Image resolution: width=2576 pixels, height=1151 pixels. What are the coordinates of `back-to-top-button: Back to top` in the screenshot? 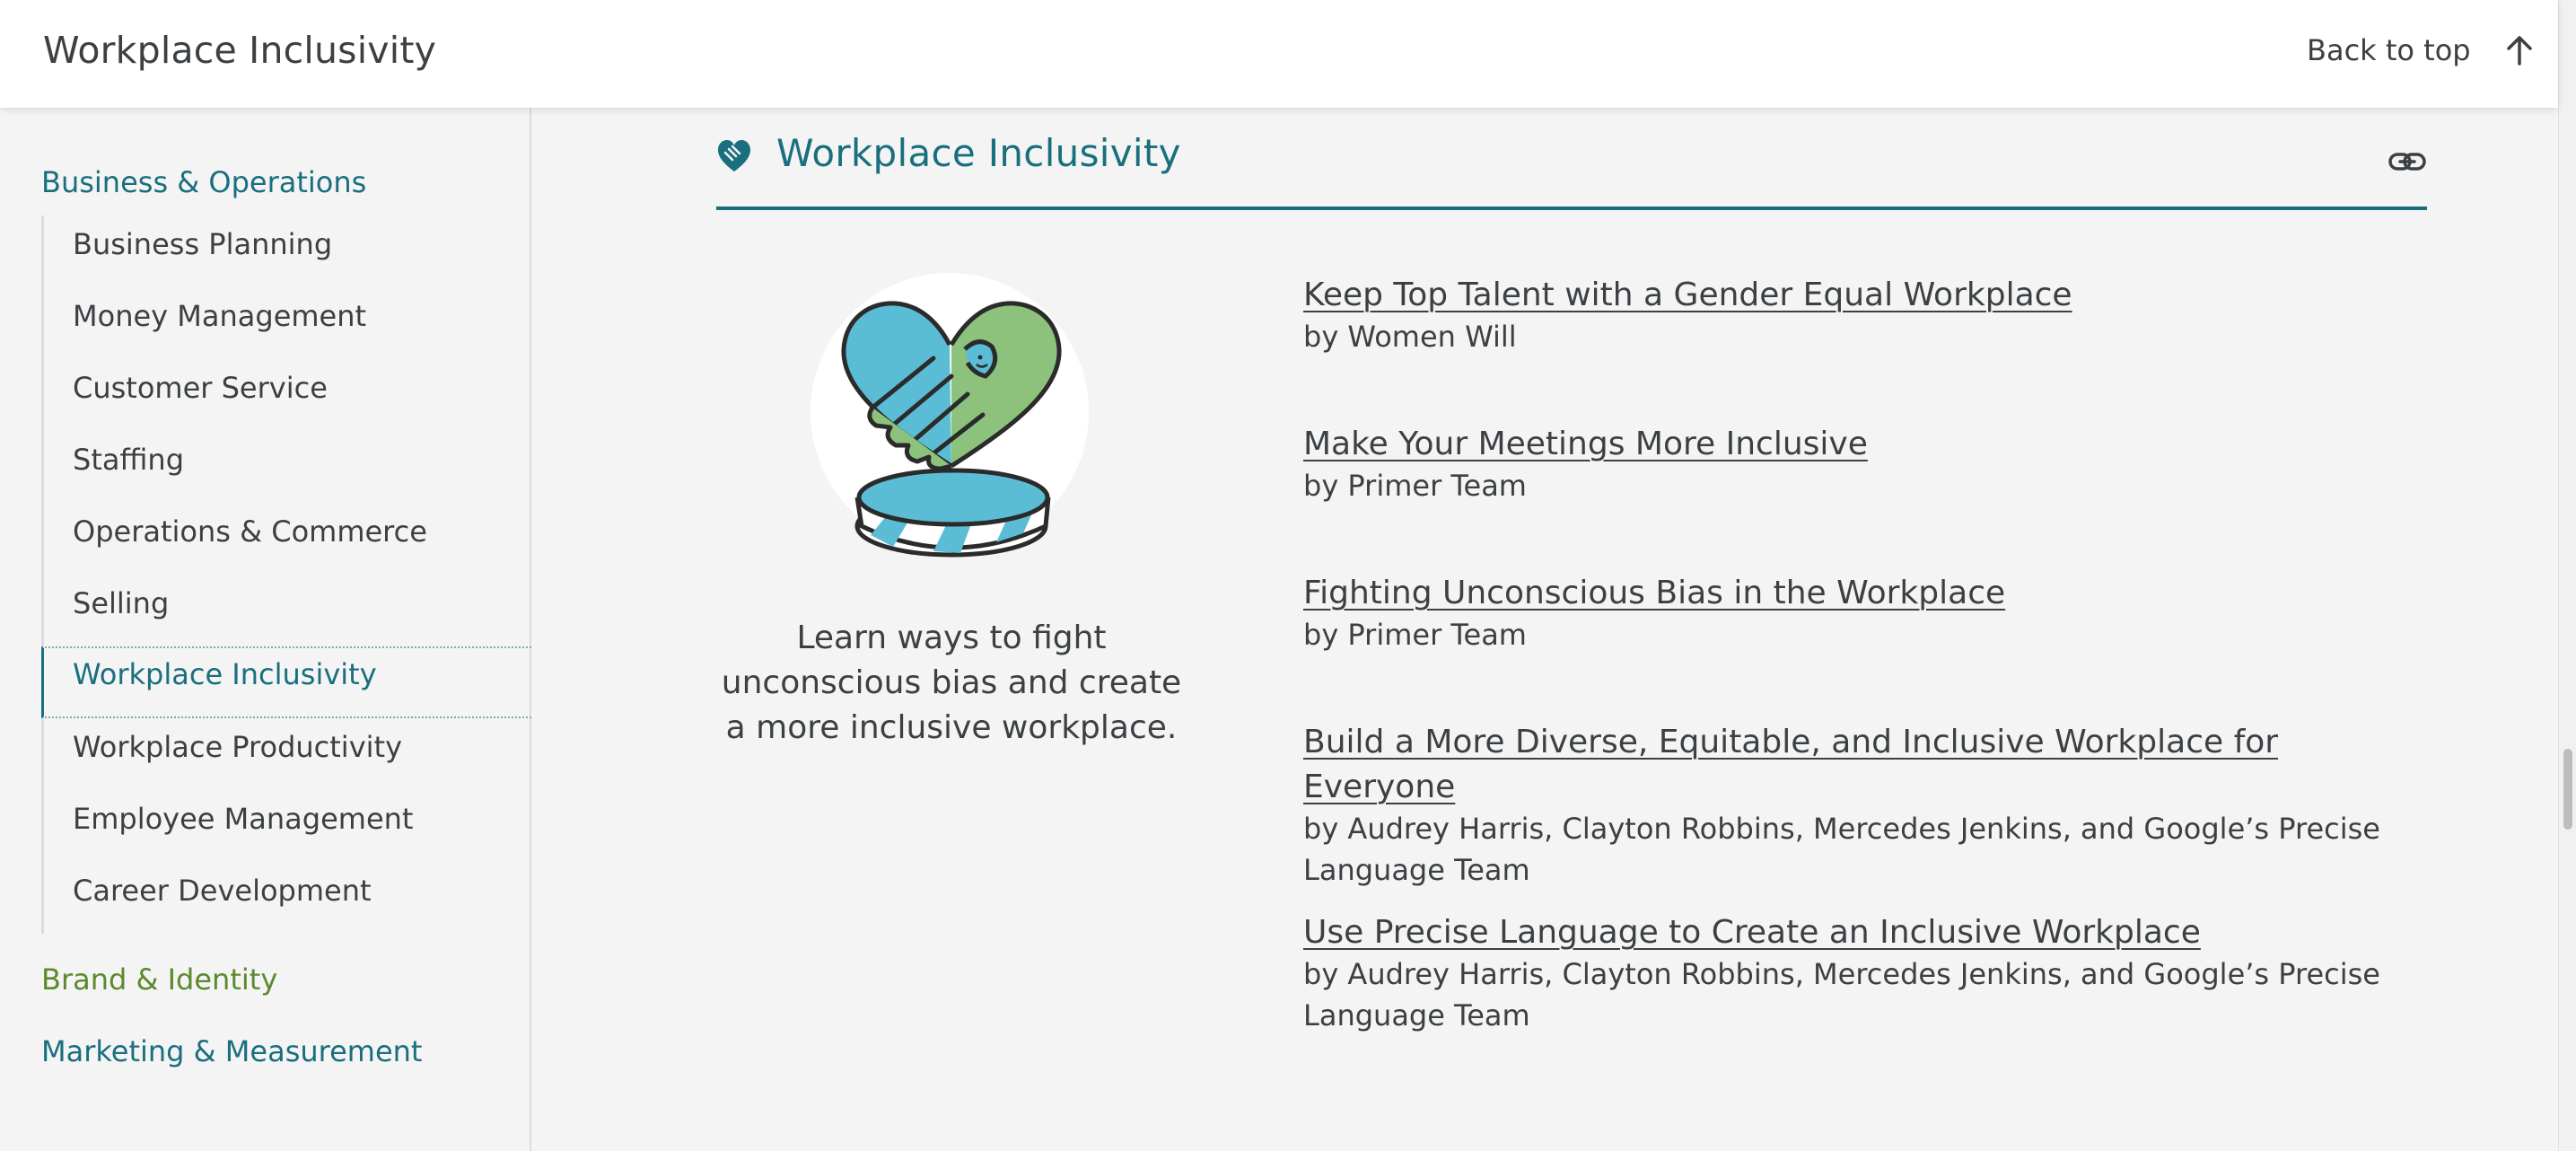 It's located at (2422, 50).